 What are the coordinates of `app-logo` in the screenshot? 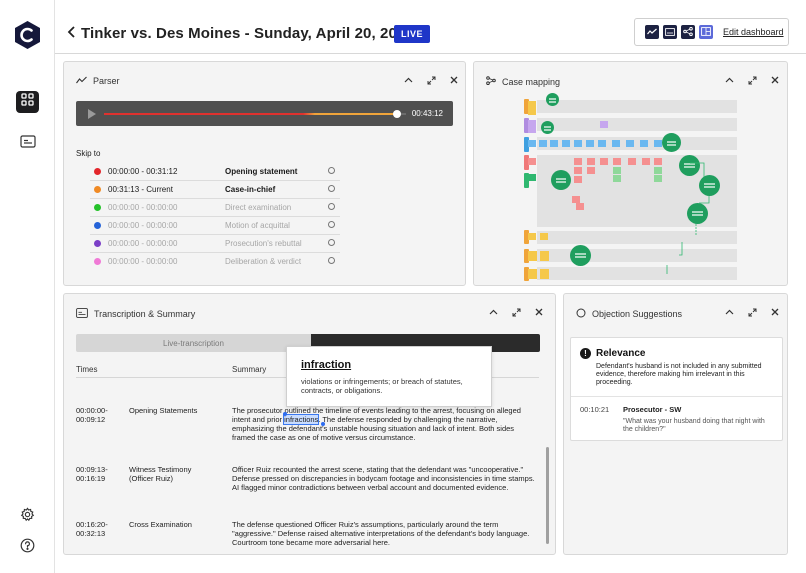 It's located at (27, 35).